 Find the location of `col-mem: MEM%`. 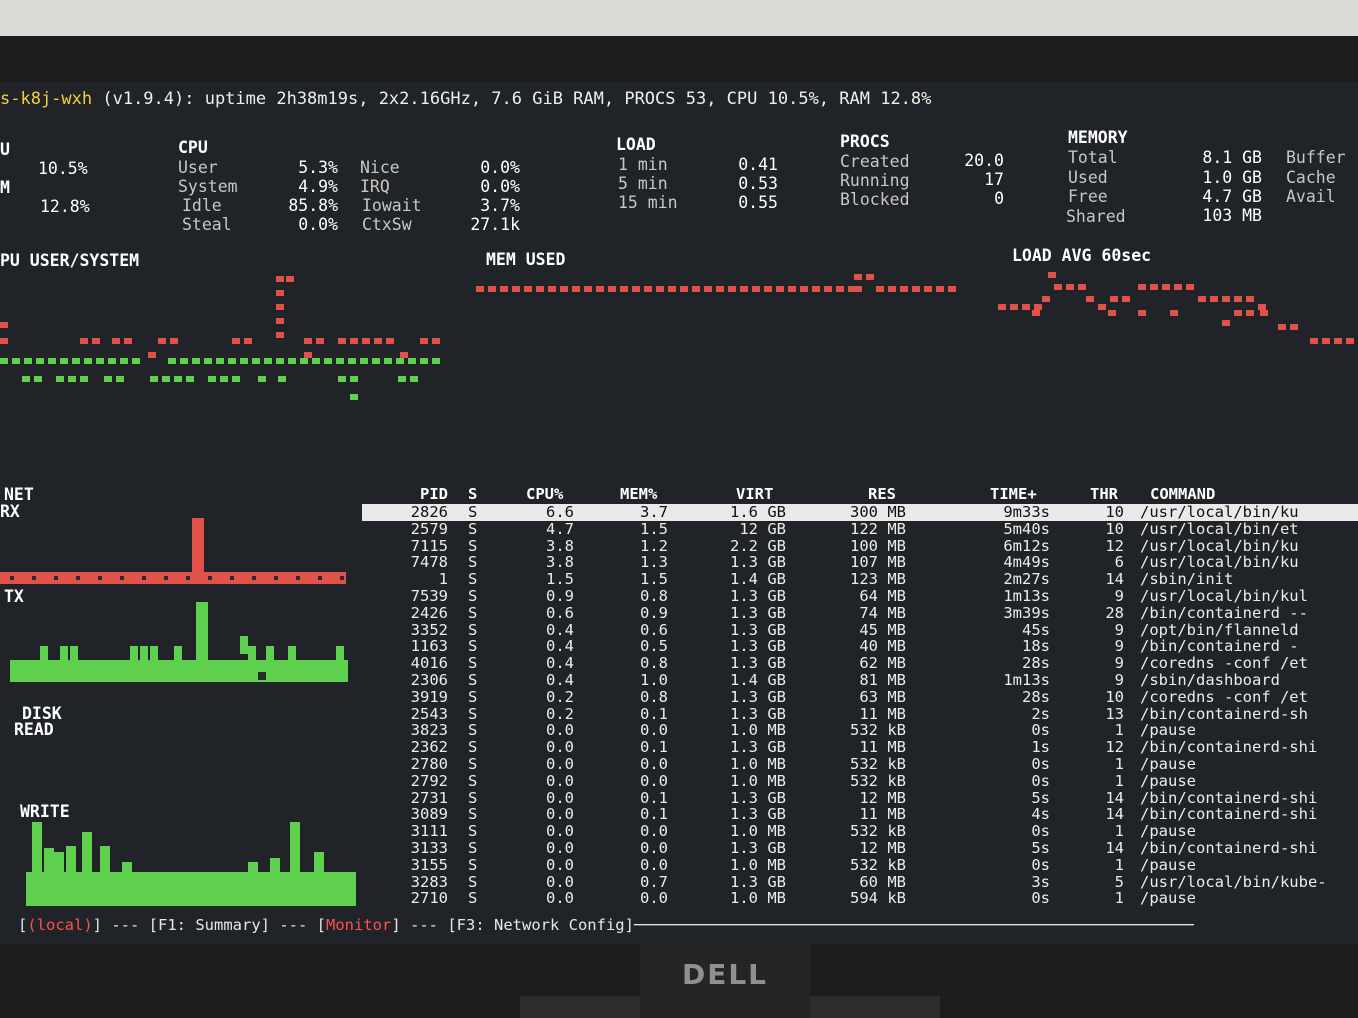

col-mem: MEM% is located at coordinates (638, 494).